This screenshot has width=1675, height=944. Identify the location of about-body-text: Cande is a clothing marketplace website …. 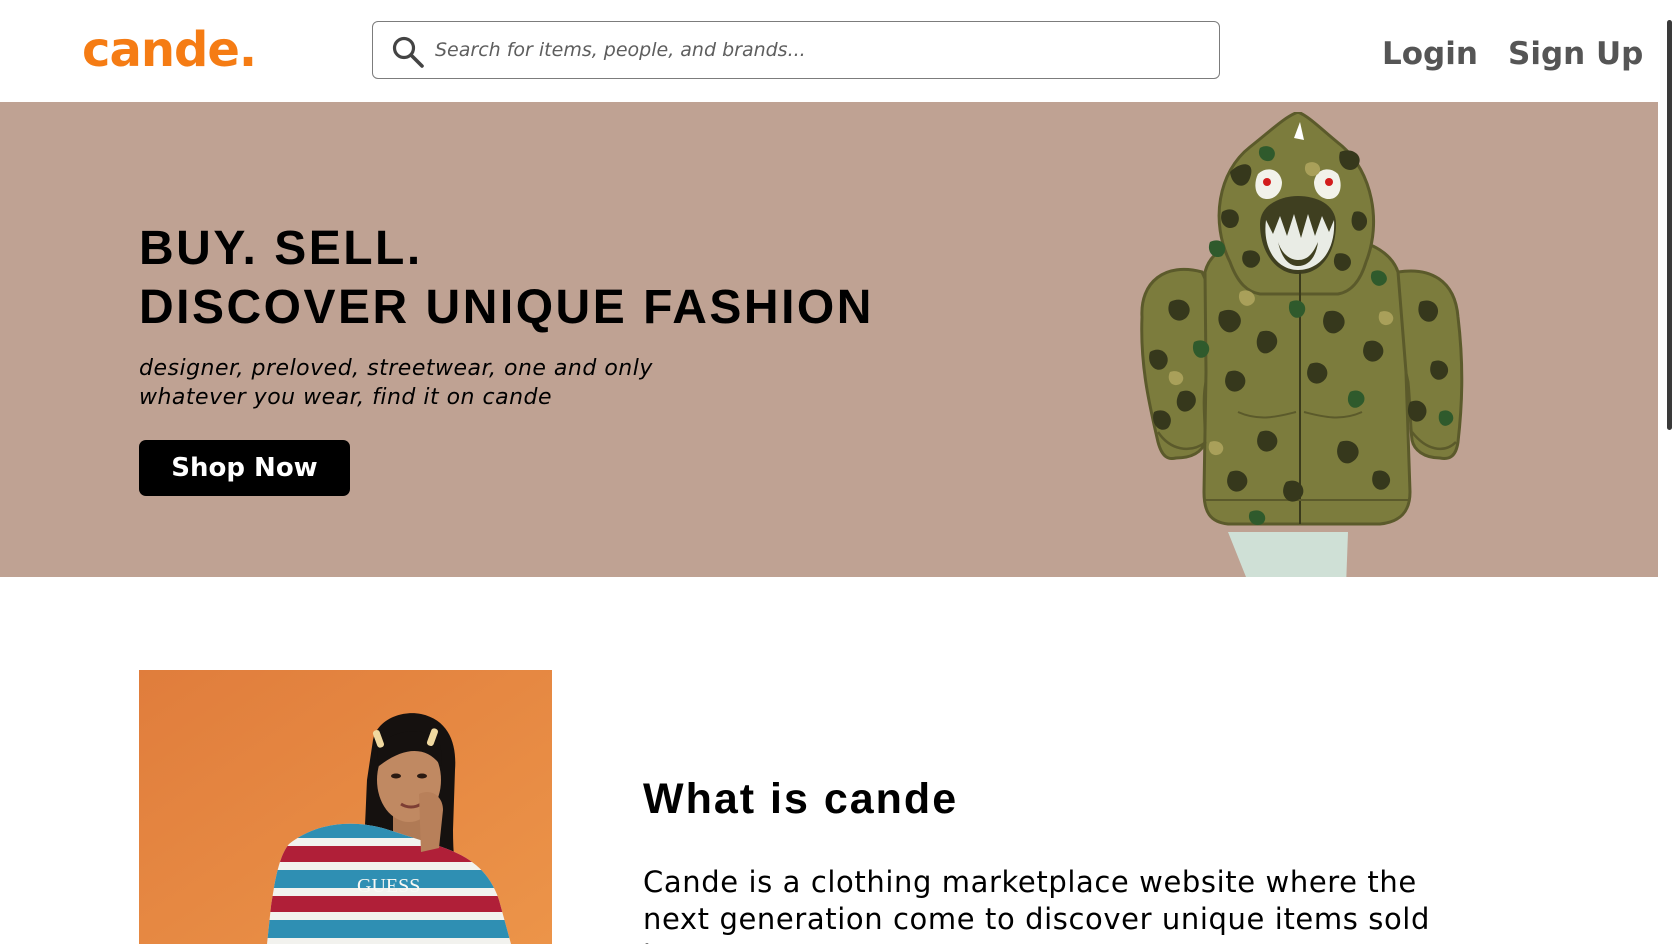
(1036, 904).